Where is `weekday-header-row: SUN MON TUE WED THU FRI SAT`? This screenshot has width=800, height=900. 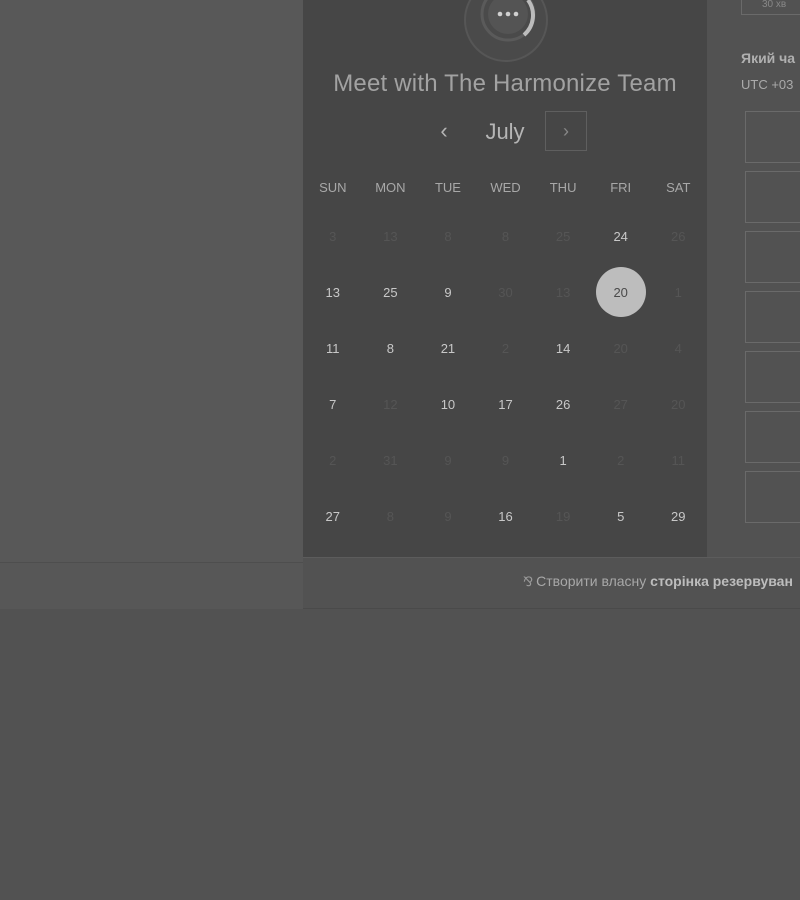 weekday-header-row: SUN MON TUE WED THU FRI SAT is located at coordinates (505, 188).